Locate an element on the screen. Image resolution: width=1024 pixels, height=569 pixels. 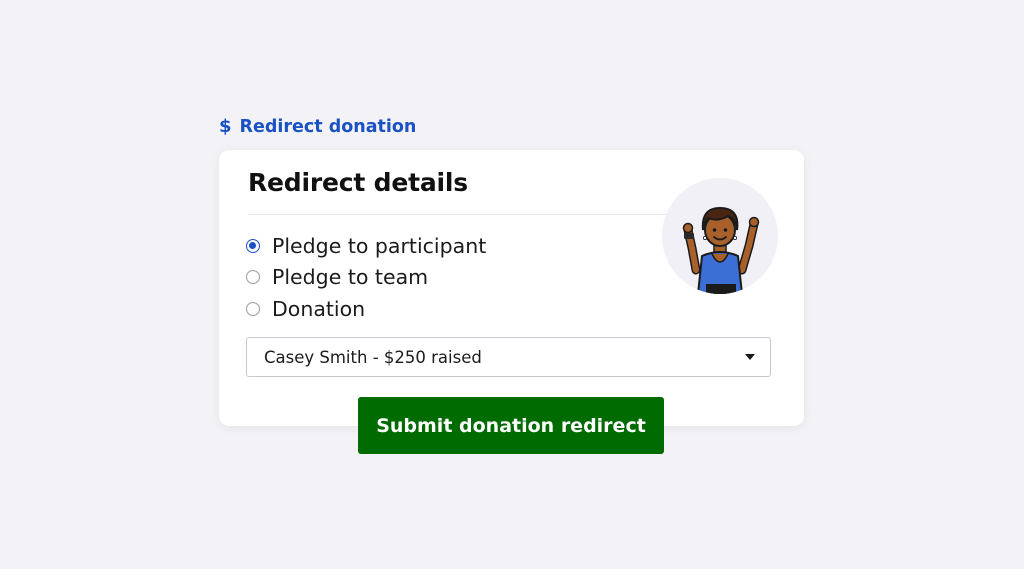
card-title: Redirect details is located at coordinates (358, 182).